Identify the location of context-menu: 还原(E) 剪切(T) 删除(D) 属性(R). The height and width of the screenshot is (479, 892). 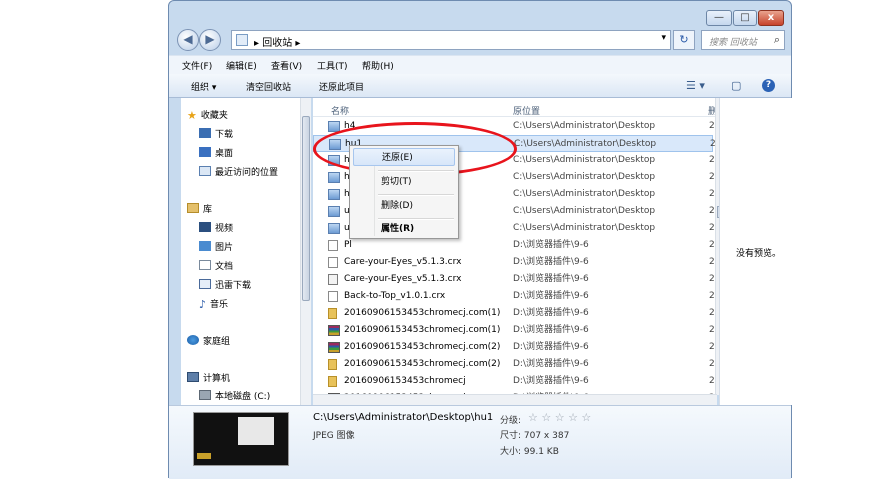
(404, 192).